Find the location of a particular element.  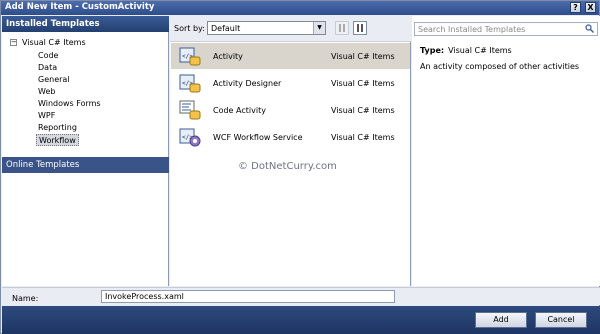

tree-item-general: General is located at coordinates (54, 80).